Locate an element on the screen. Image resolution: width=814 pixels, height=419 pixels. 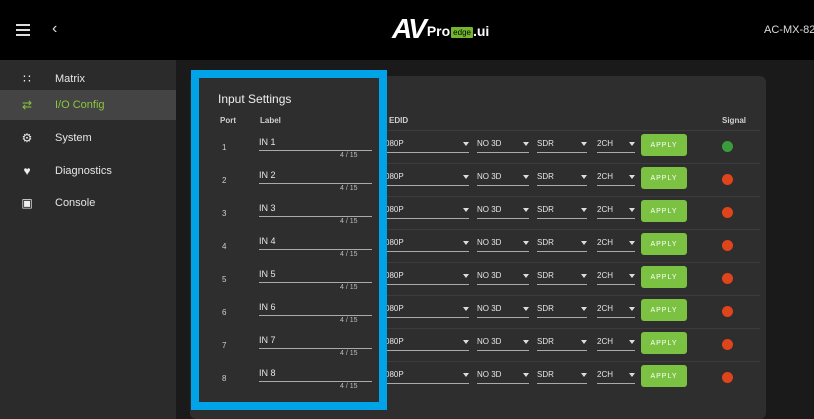
input-label-field: IN 4 is located at coordinates (315, 243).